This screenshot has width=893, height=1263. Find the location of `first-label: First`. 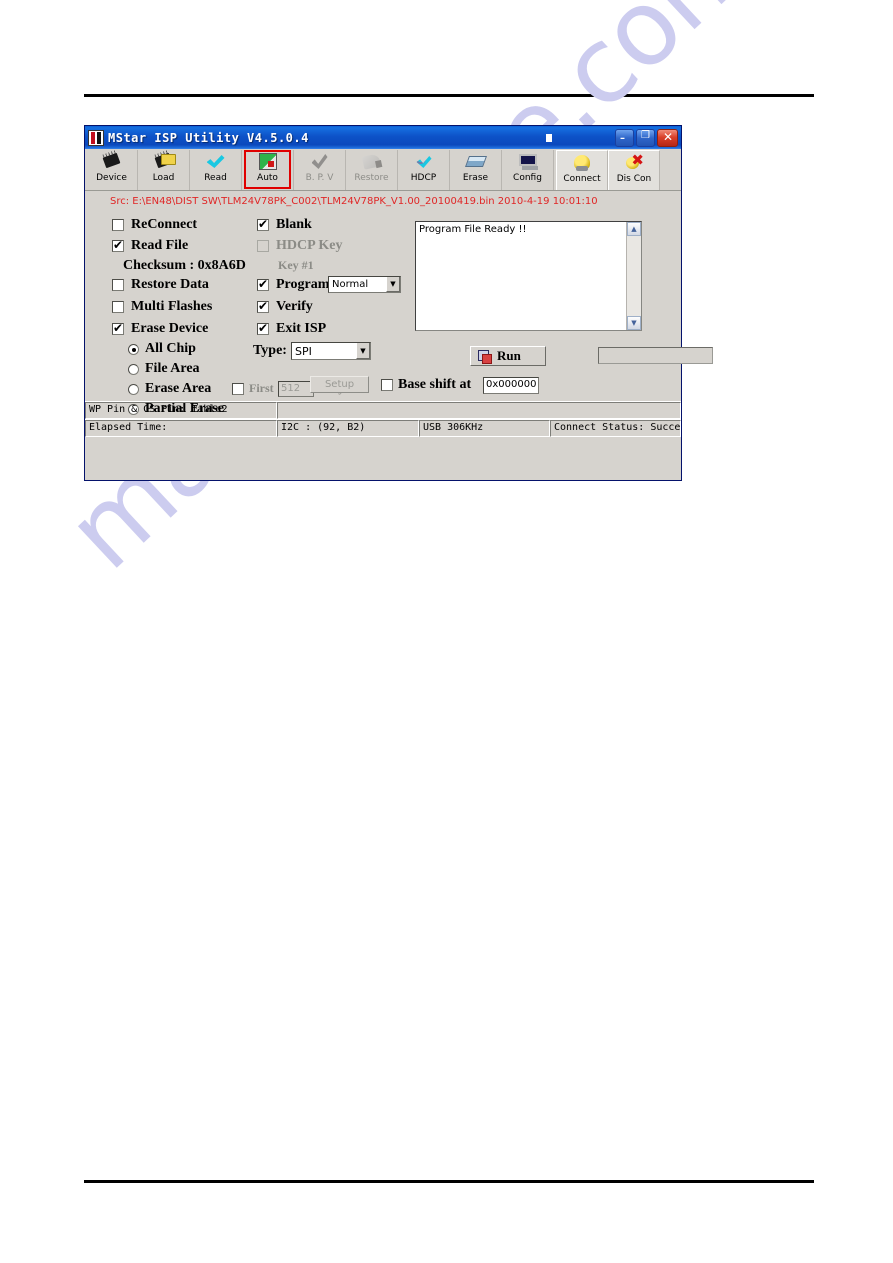

first-label: First is located at coordinates (261, 388).